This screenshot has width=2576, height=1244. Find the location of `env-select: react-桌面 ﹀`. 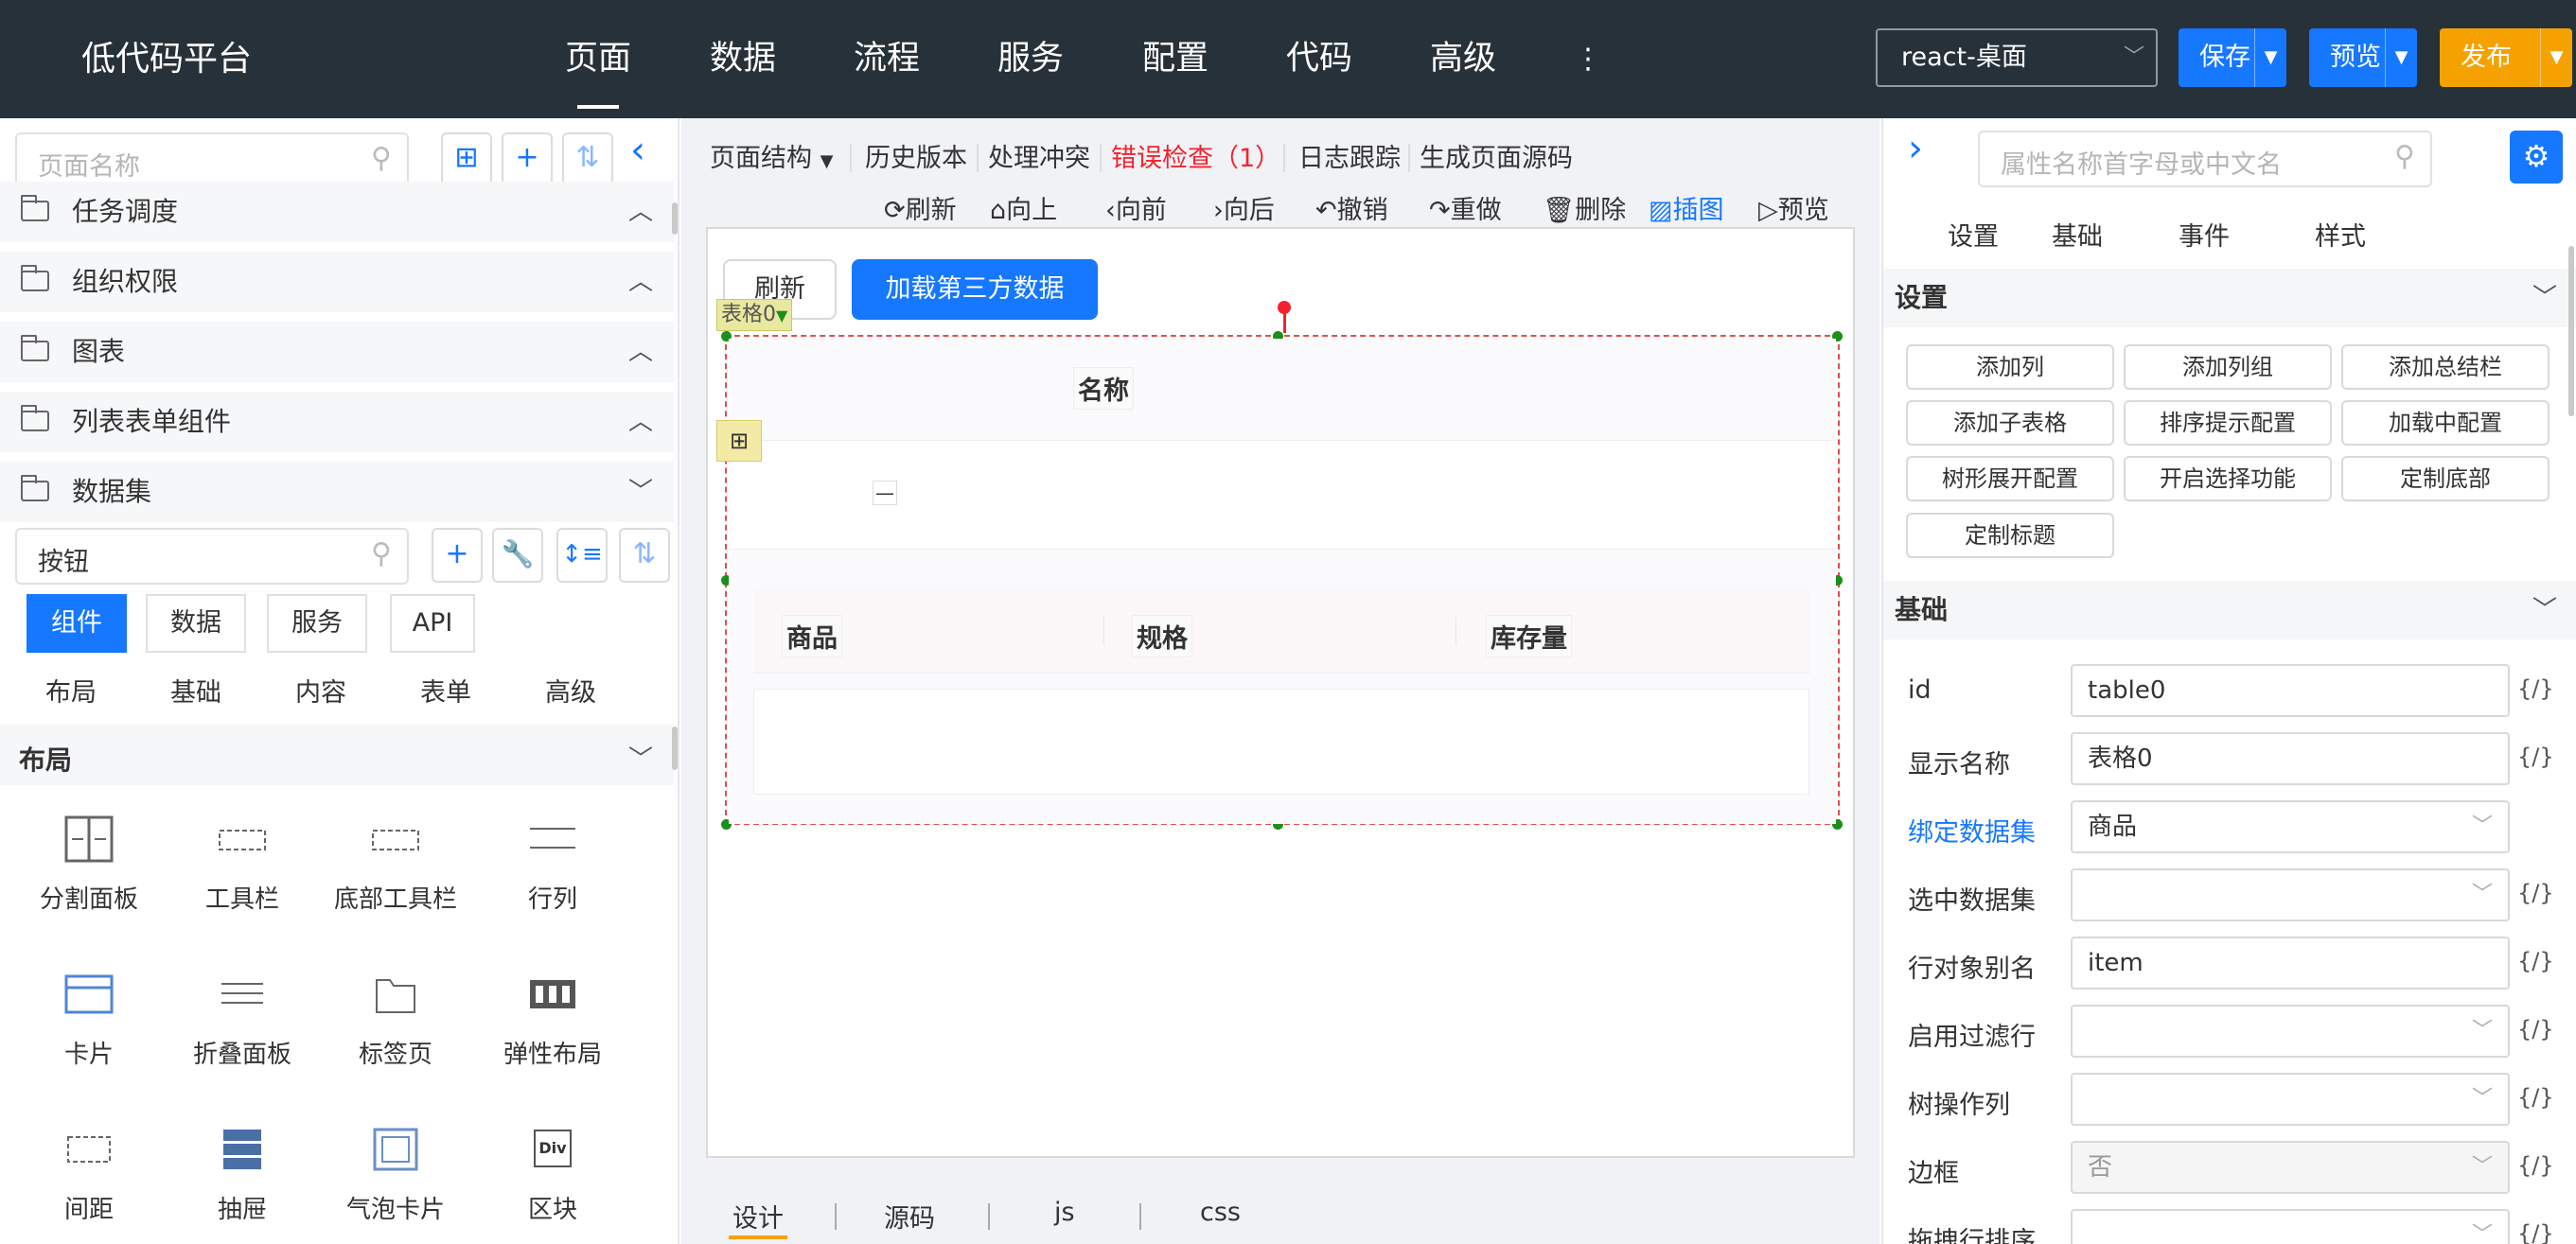

env-select: react-桌面 ﹀ is located at coordinates (2017, 57).